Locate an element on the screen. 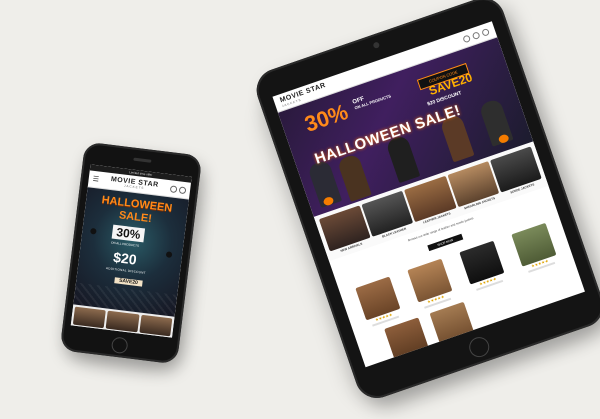 The width and height of the screenshot is (600, 419). phone-header-icons is located at coordinates (178, 189).